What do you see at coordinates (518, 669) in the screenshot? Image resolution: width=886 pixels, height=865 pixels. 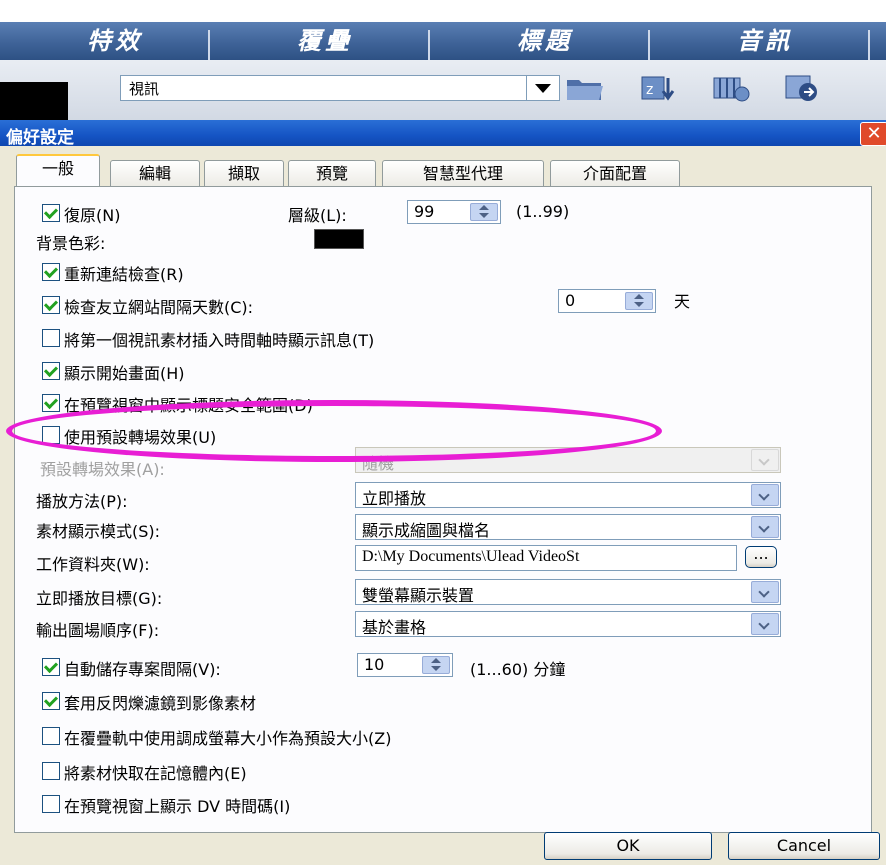 I see `autosave-range: (1...60) 分鐘` at bounding box center [518, 669].